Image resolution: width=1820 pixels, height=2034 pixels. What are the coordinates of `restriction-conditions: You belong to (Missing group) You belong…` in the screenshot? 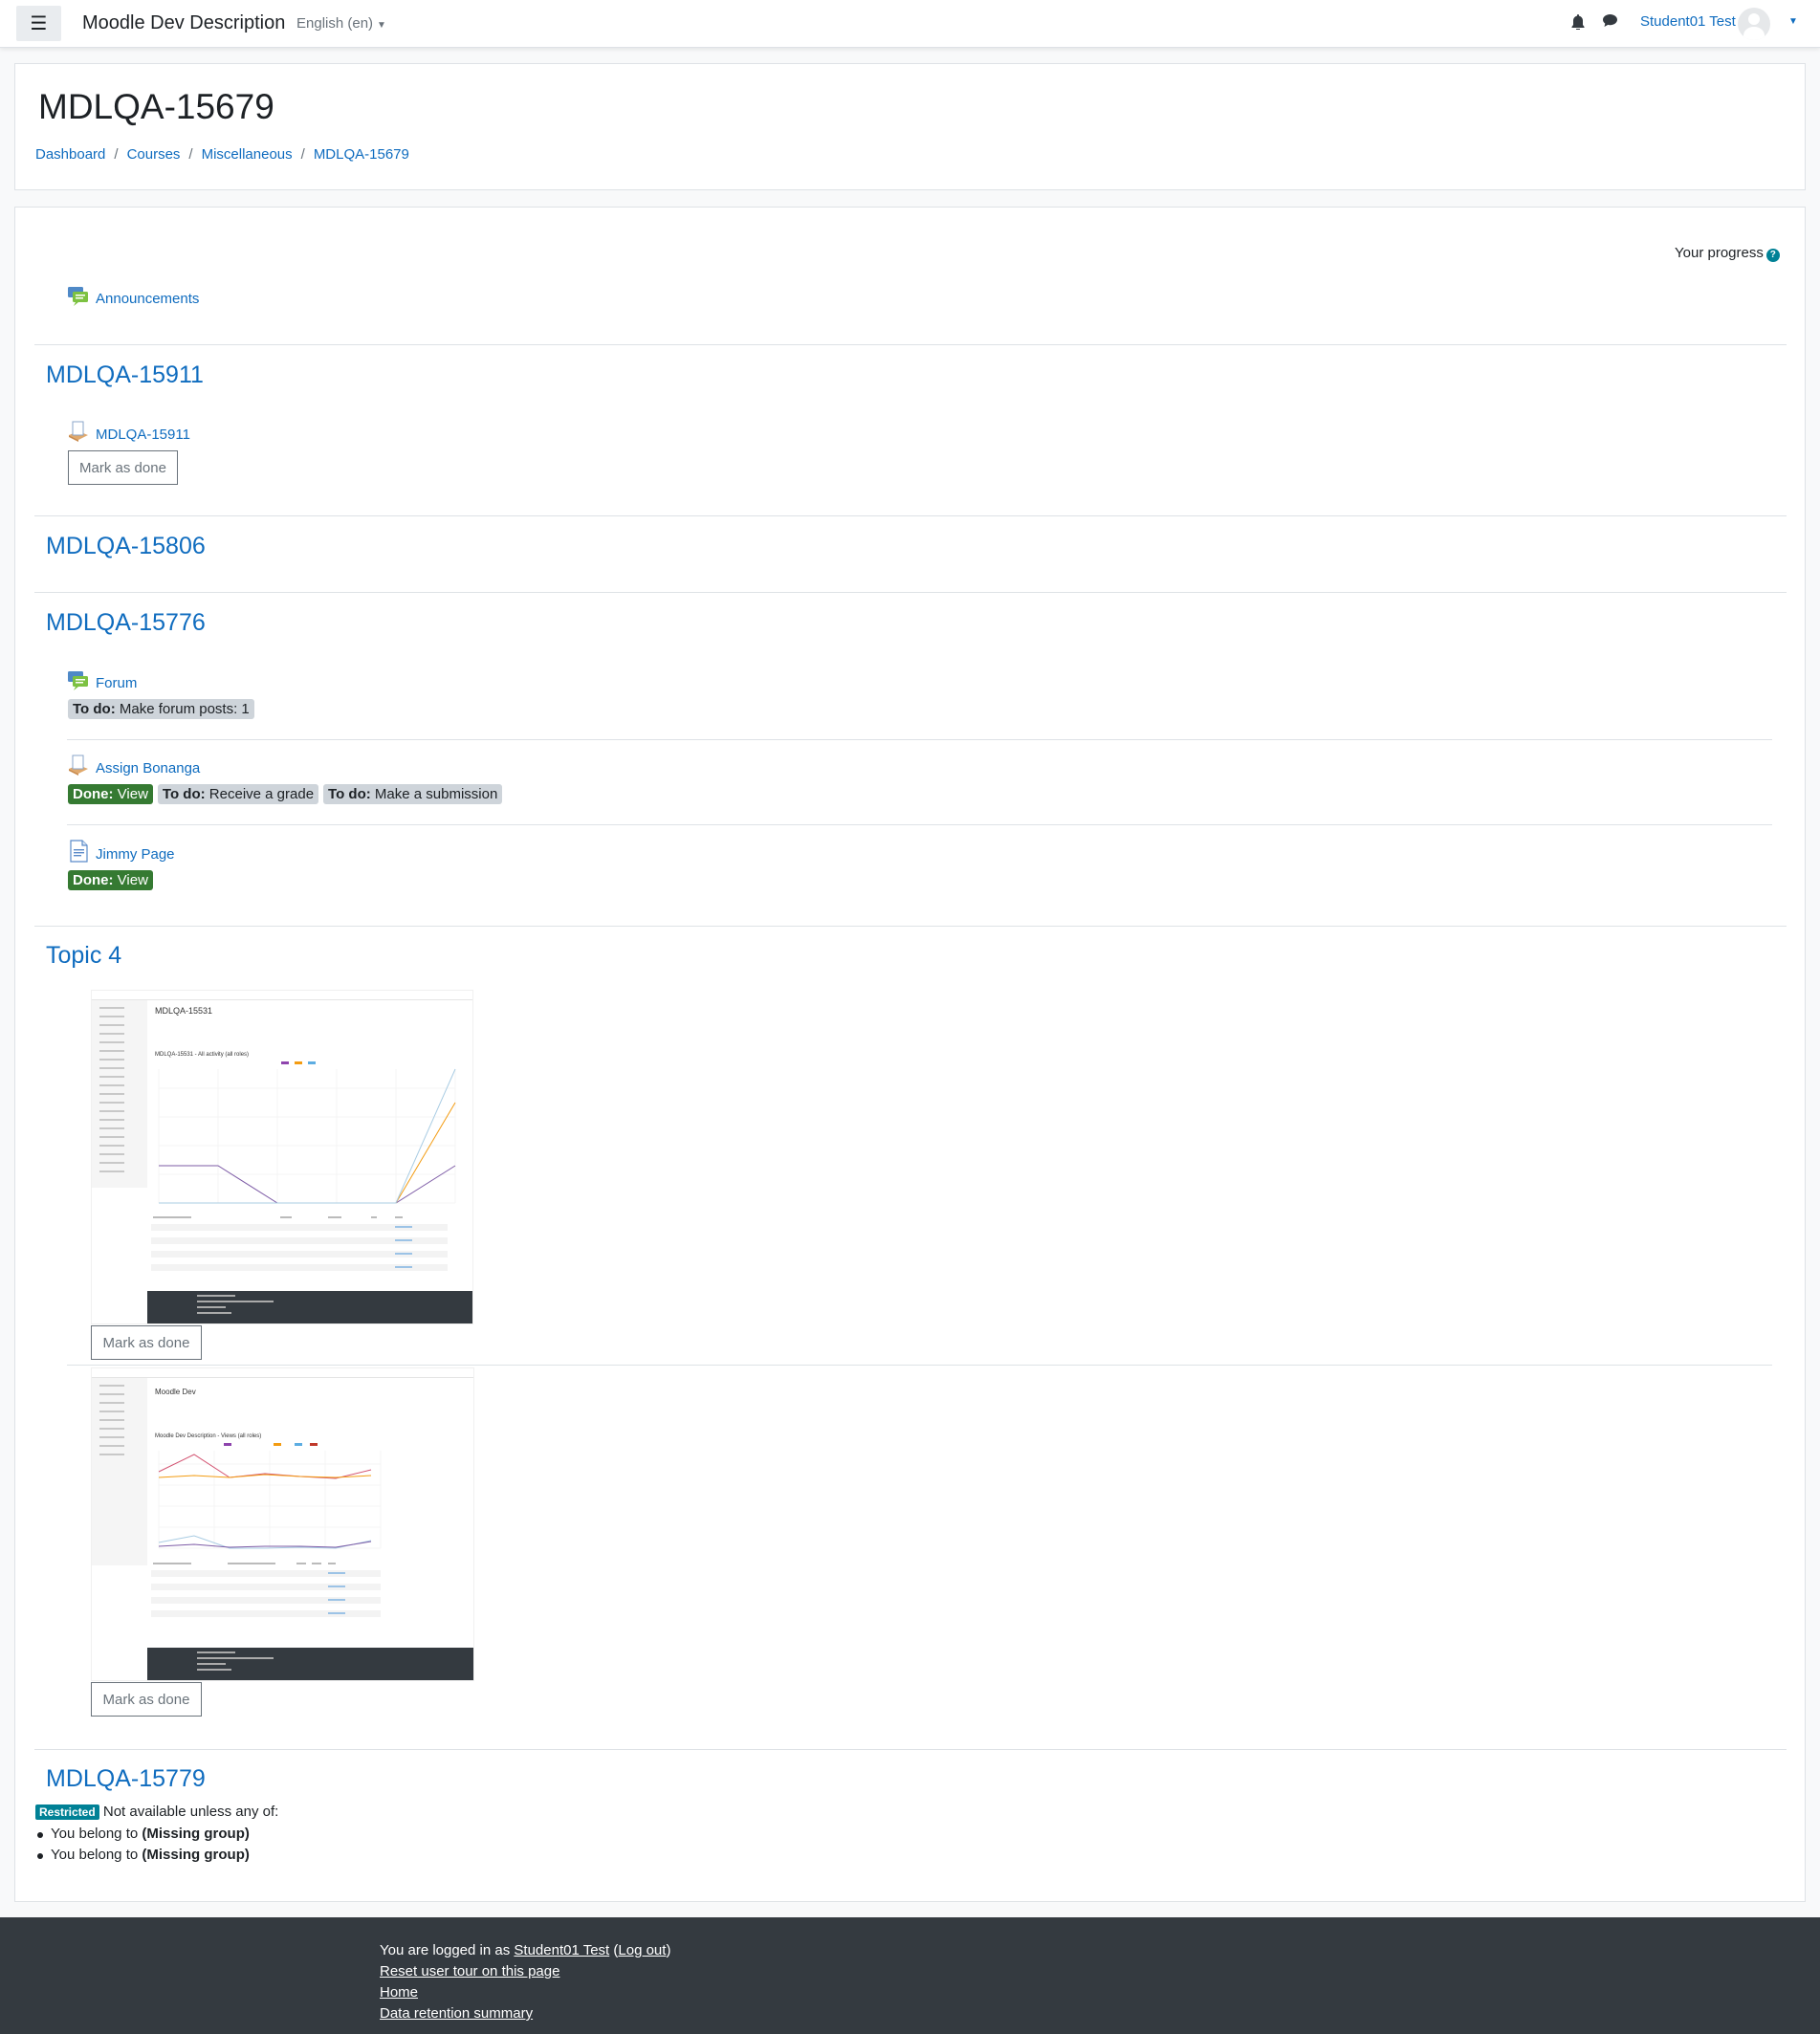 It's located at (143, 1847).